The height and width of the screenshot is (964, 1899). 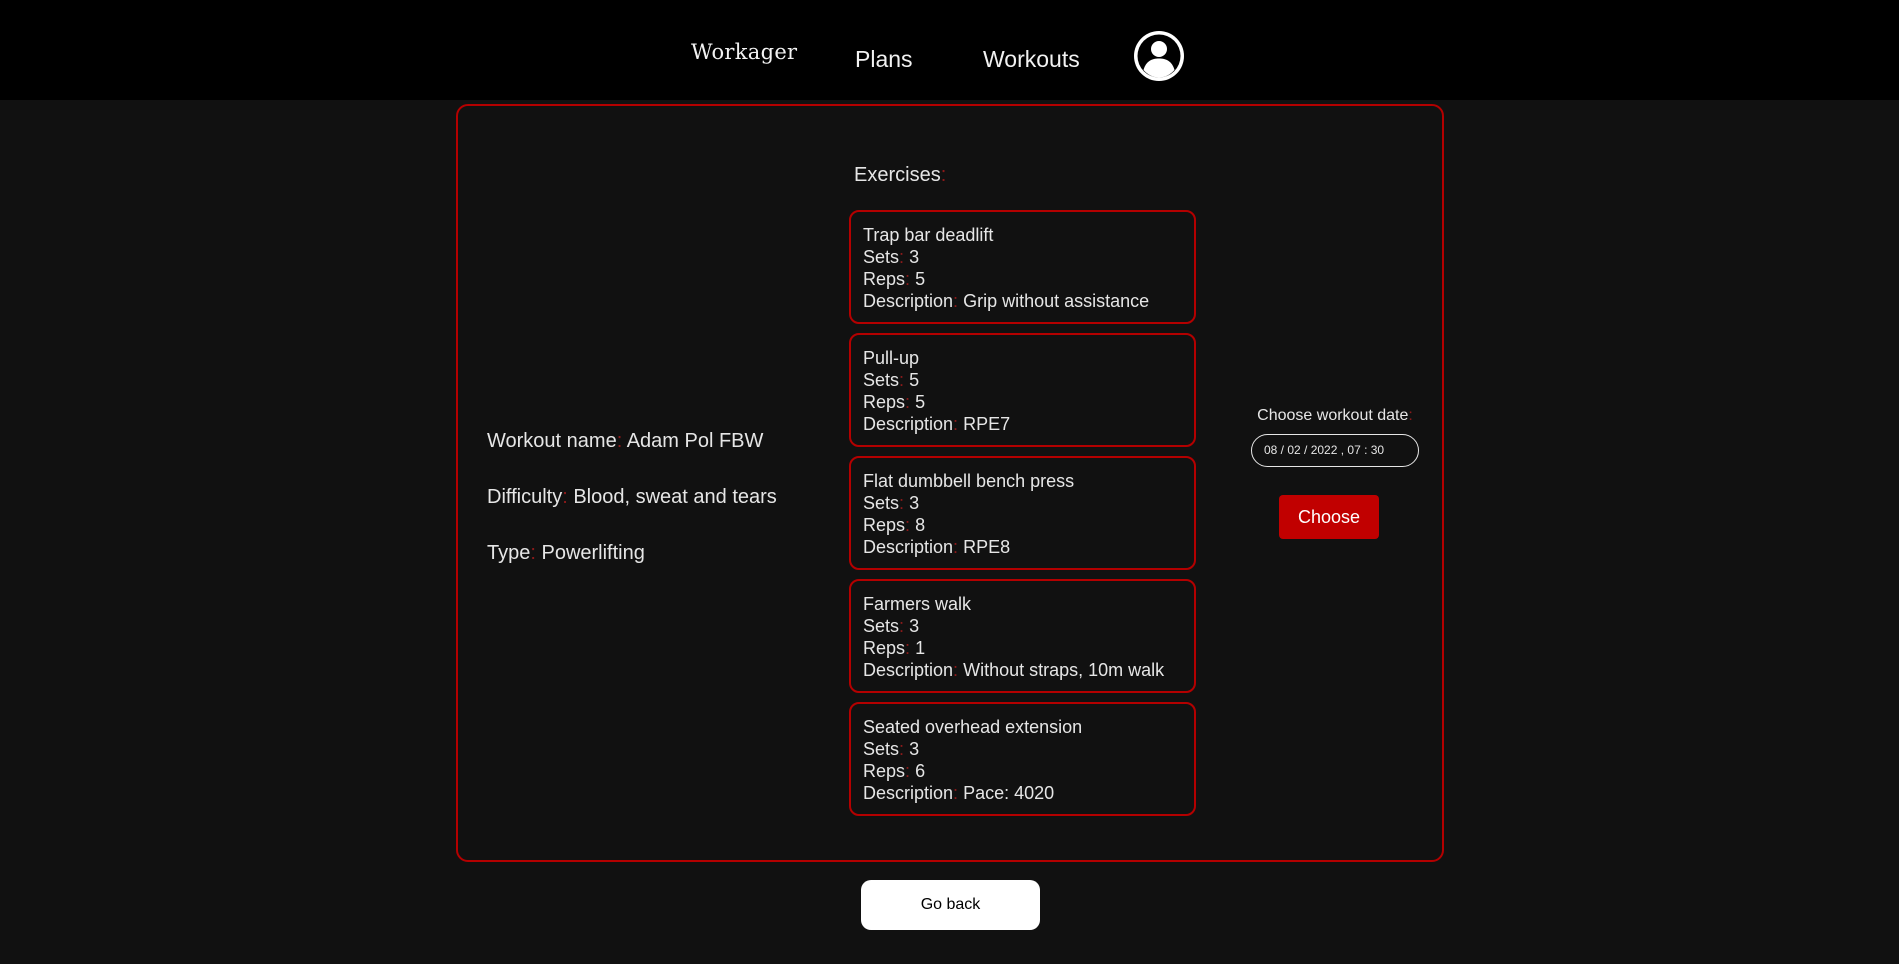 I want to click on exercise-sets: Sets: 5, so click(x=891, y=380).